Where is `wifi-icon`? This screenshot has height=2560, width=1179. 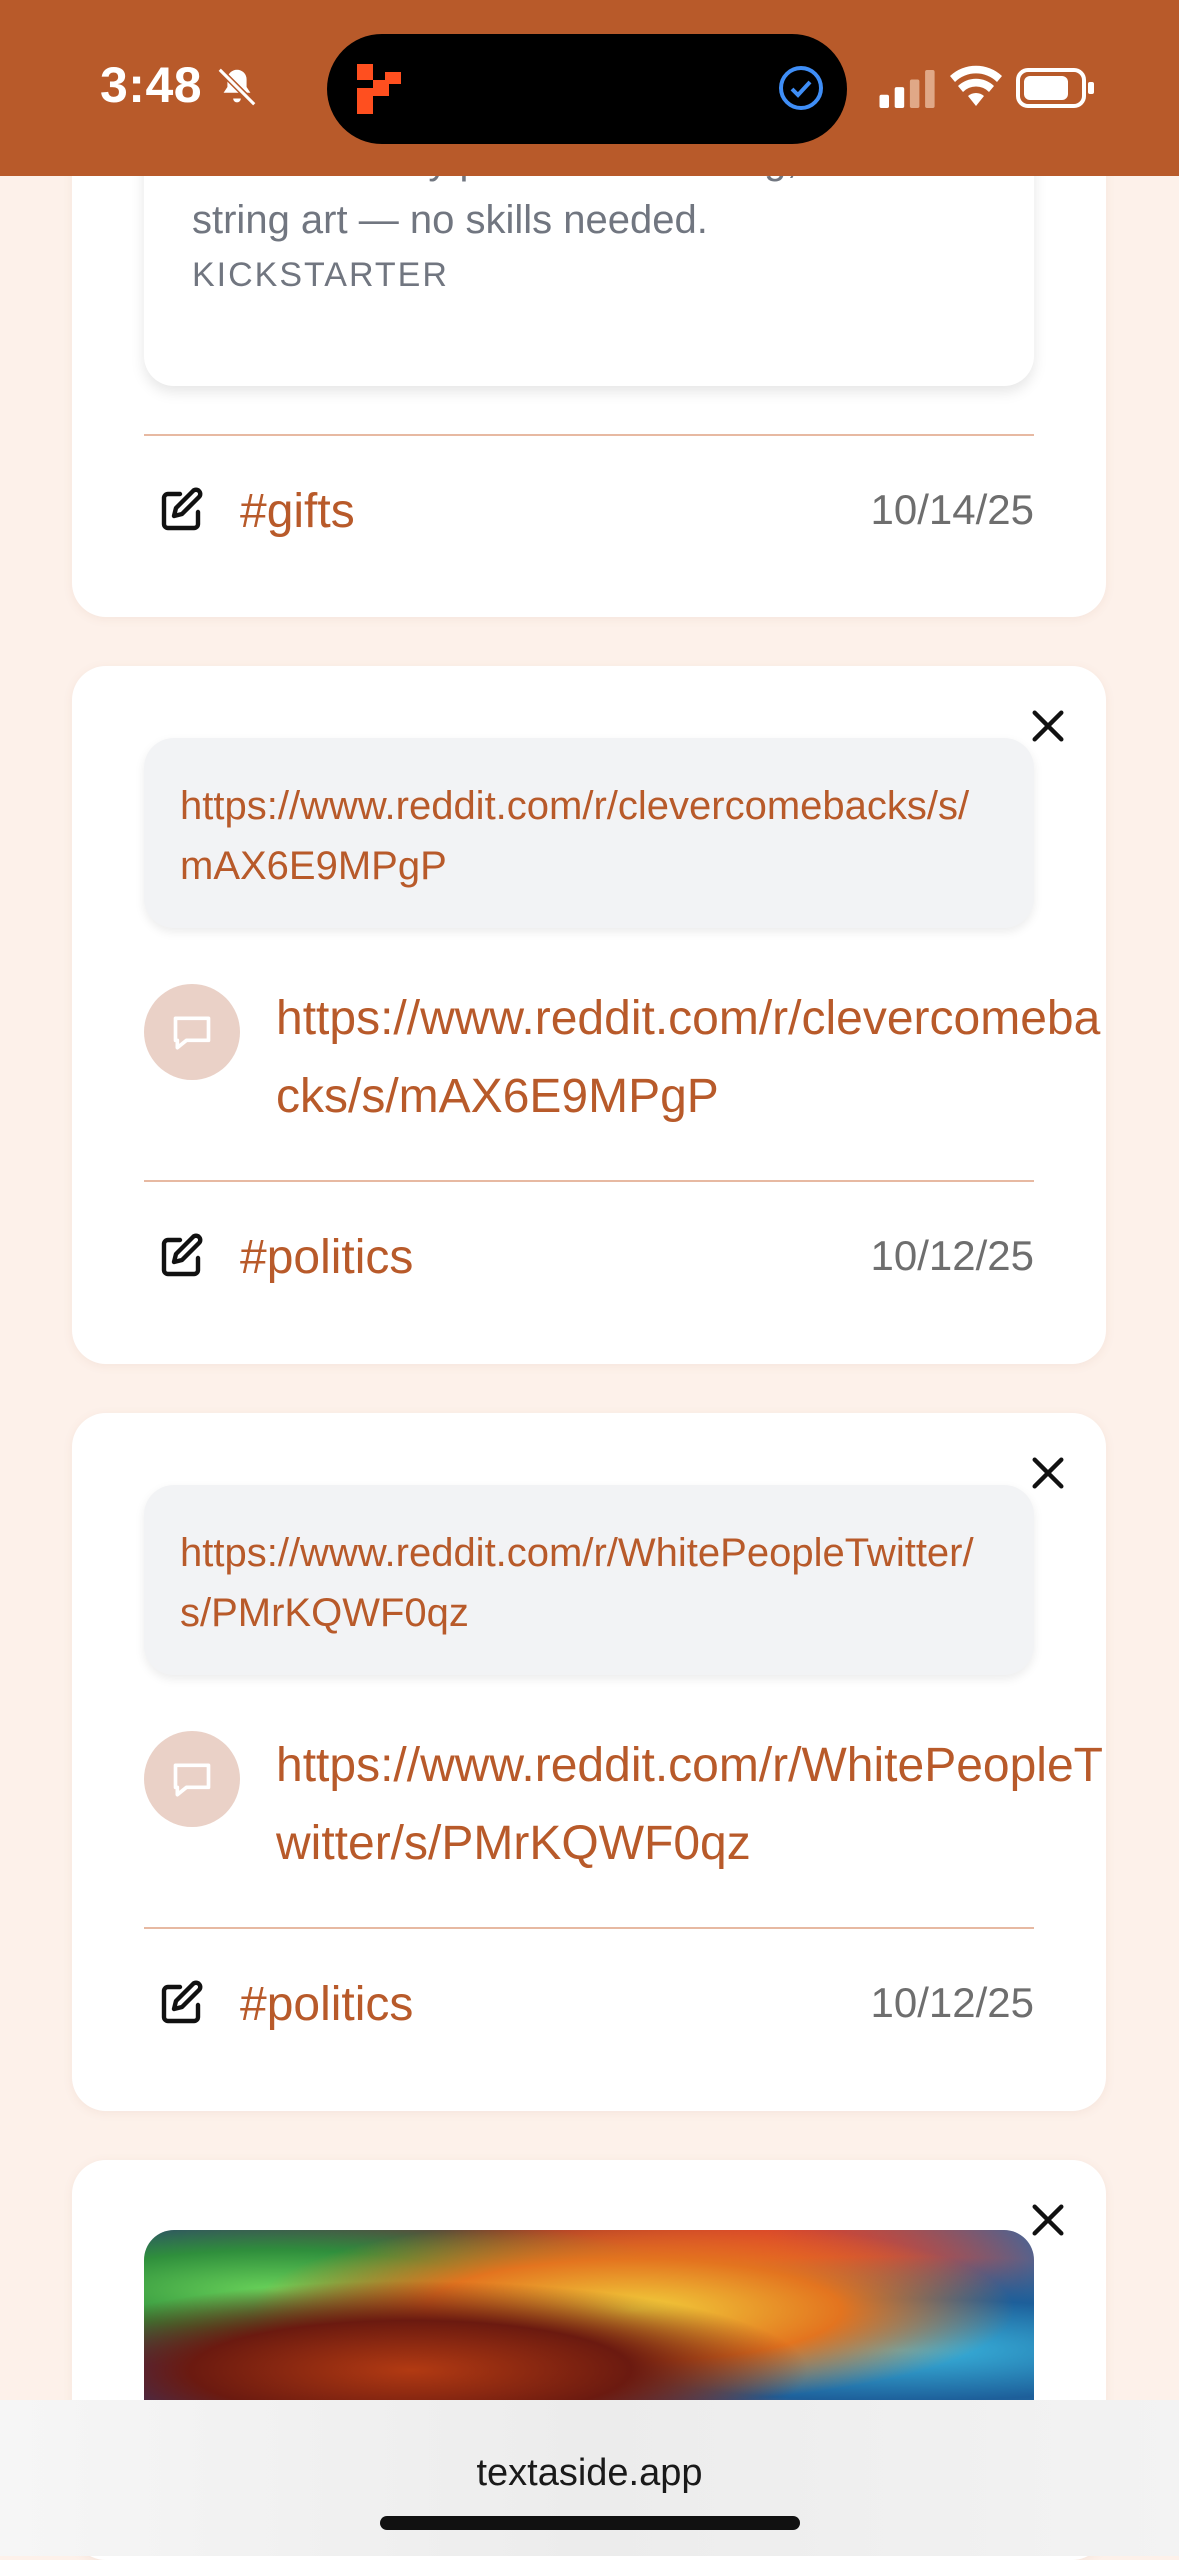
wifi-icon is located at coordinates (976, 85).